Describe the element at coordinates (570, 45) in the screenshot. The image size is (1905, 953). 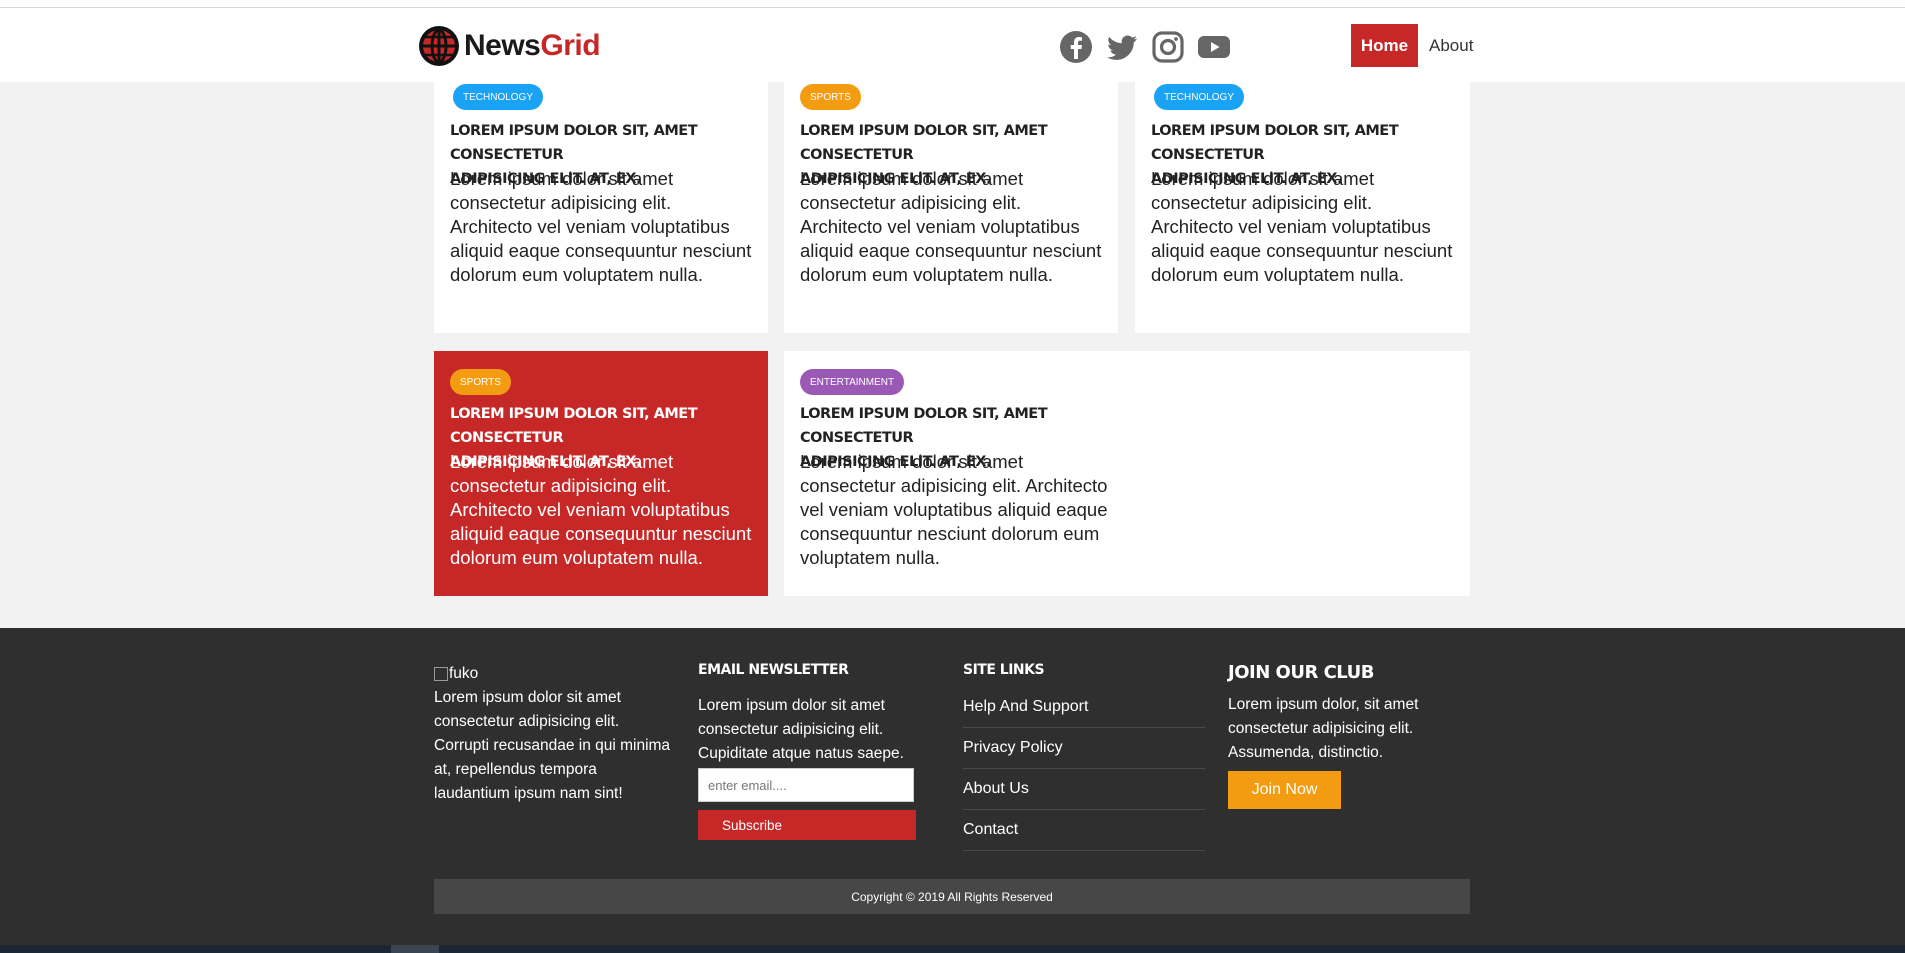
I see `logo-text-grid: Grid` at that location.